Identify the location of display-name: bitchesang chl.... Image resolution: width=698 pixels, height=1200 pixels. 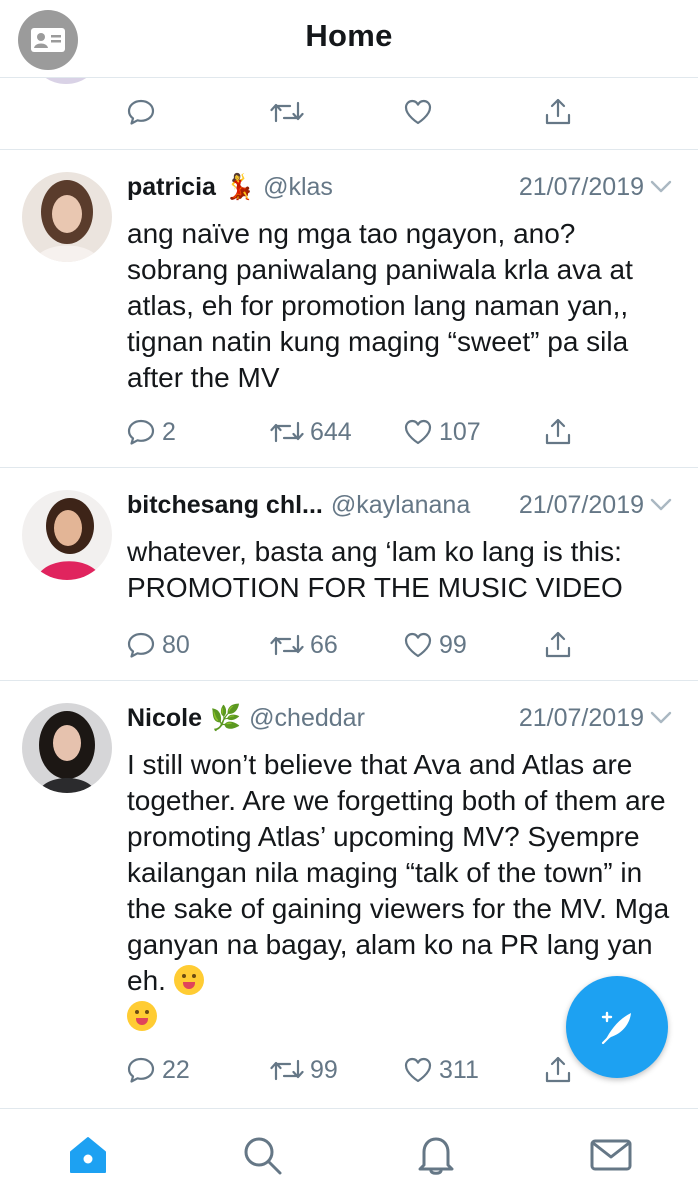
(225, 505).